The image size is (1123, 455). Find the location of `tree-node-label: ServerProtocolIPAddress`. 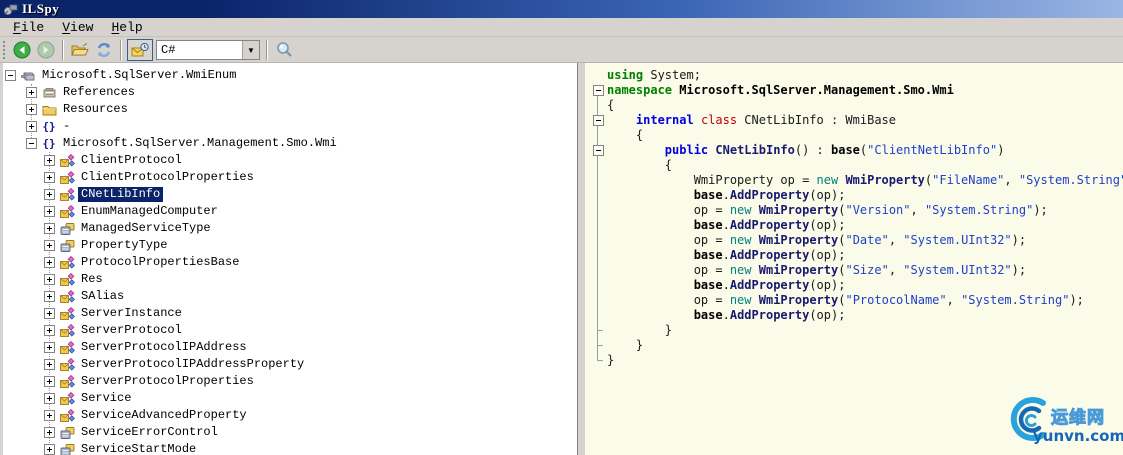

tree-node-label: ServerProtocolIPAddress is located at coordinates (164, 347).